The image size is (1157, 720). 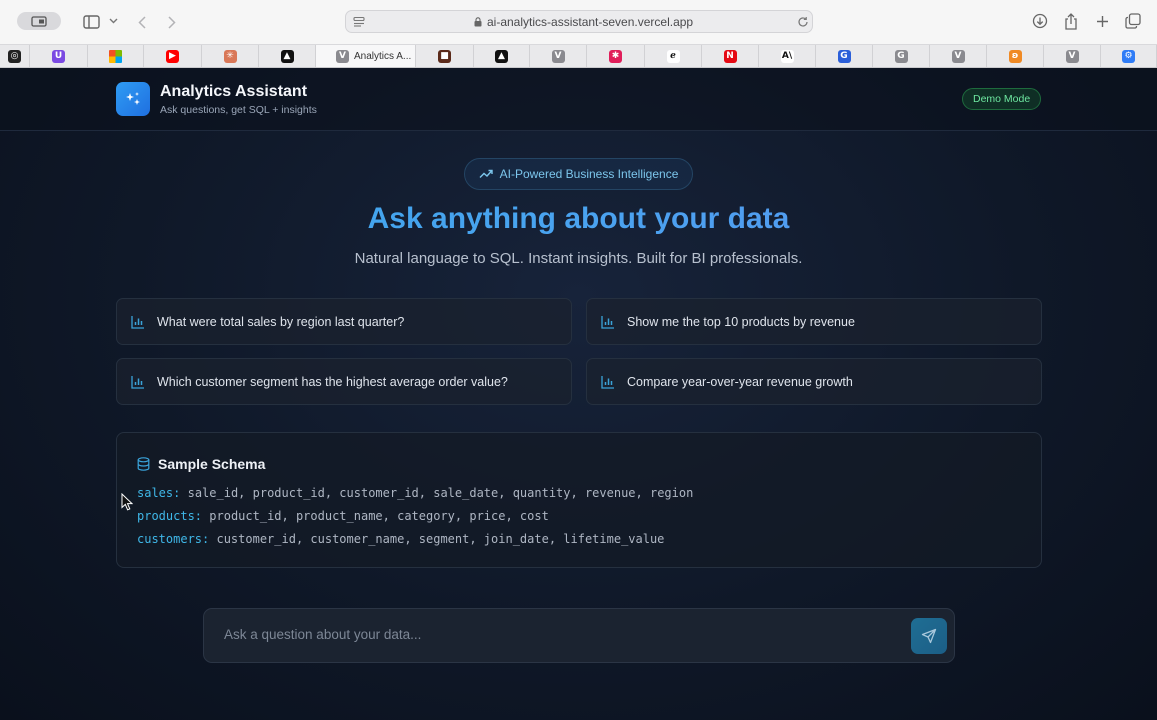 What do you see at coordinates (133, 98) in the screenshot?
I see `sparkles-icon` at bounding box center [133, 98].